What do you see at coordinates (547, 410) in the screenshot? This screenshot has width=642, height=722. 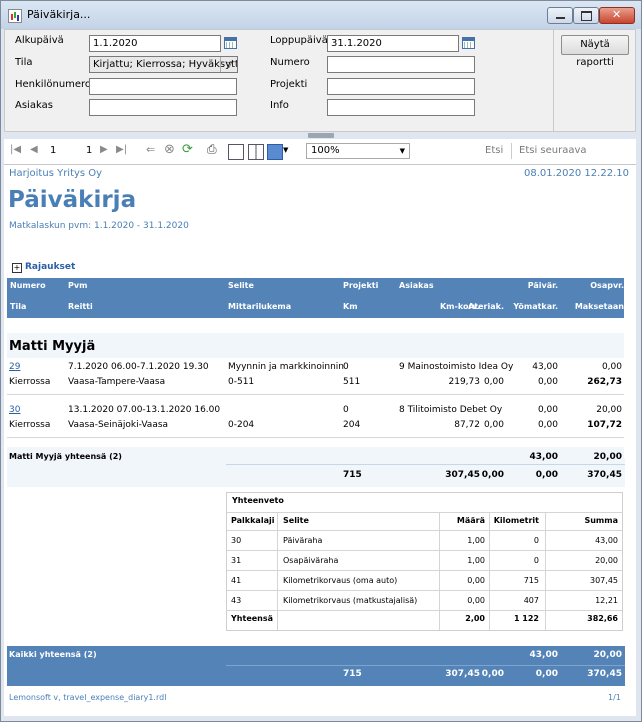 I see `entry-daily: 0,00` at bounding box center [547, 410].